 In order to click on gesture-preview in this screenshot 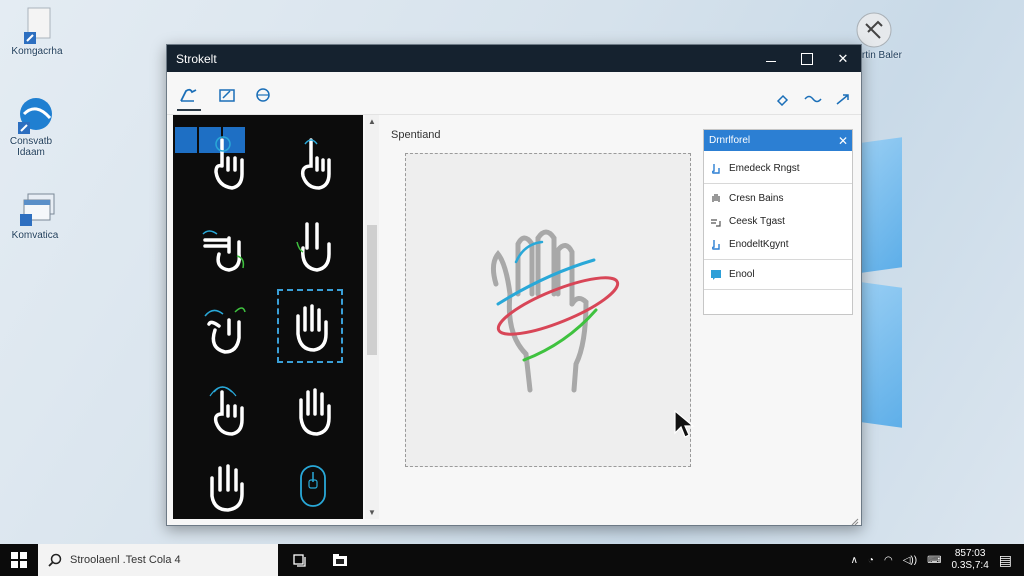, I will do `click(555, 311)`.